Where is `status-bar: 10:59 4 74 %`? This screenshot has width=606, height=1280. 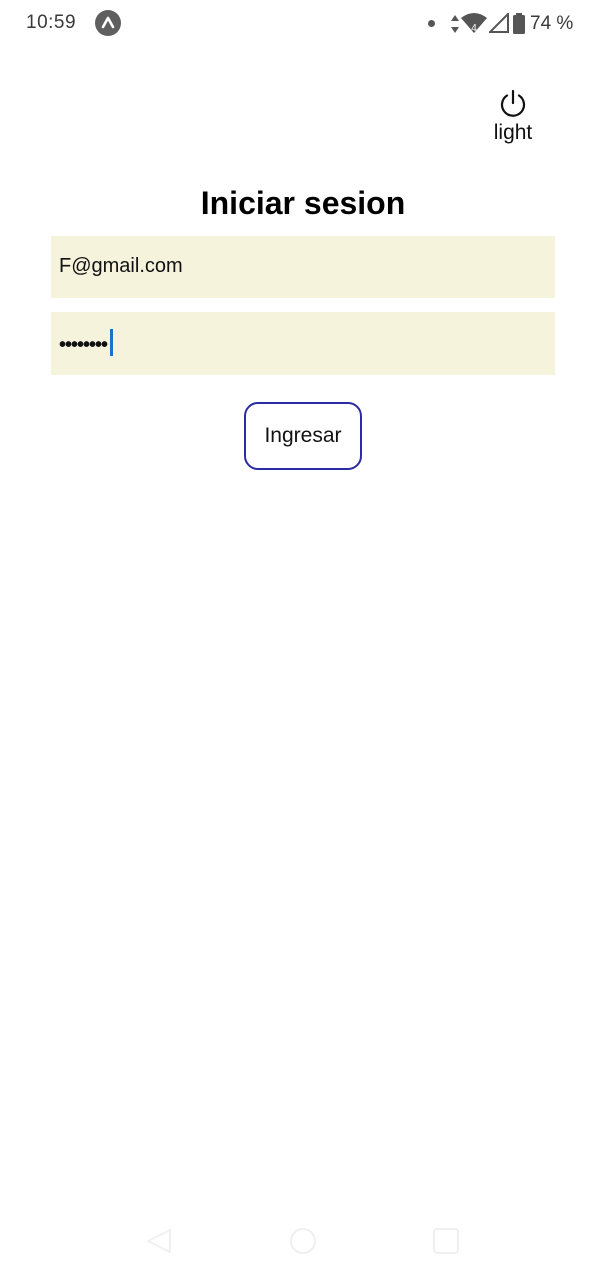
status-bar: 10:59 4 74 % is located at coordinates (303, 25).